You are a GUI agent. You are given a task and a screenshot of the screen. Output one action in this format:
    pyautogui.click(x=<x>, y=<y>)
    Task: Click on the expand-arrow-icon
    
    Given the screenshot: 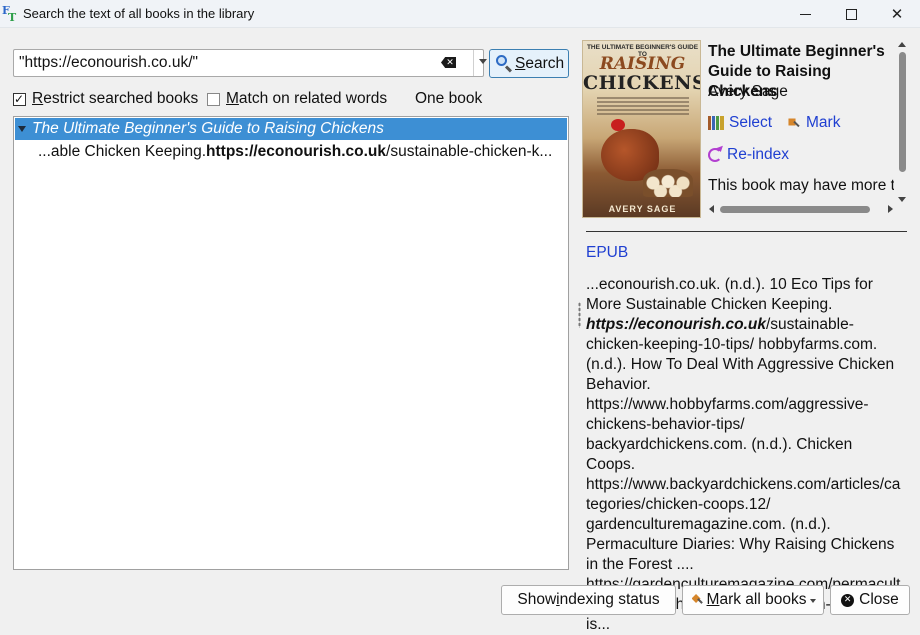 What is the action you would take?
    pyautogui.click(x=22, y=129)
    